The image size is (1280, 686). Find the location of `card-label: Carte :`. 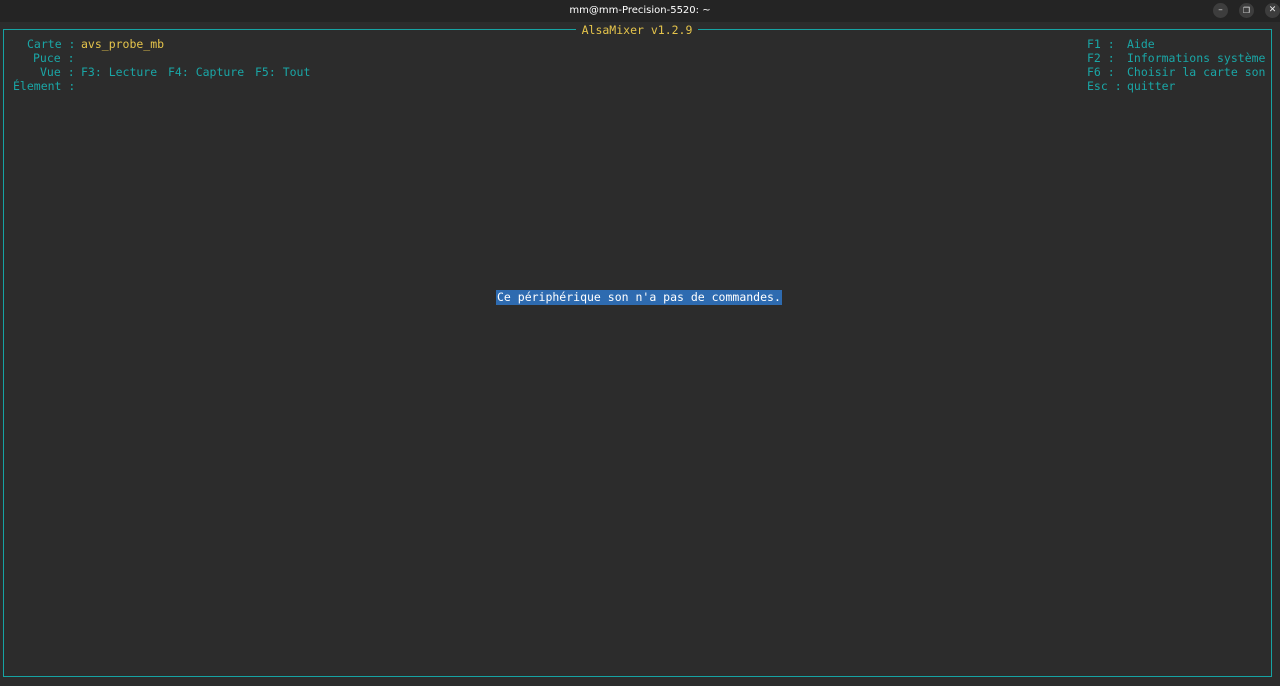

card-label: Carte : is located at coordinates (51, 44).